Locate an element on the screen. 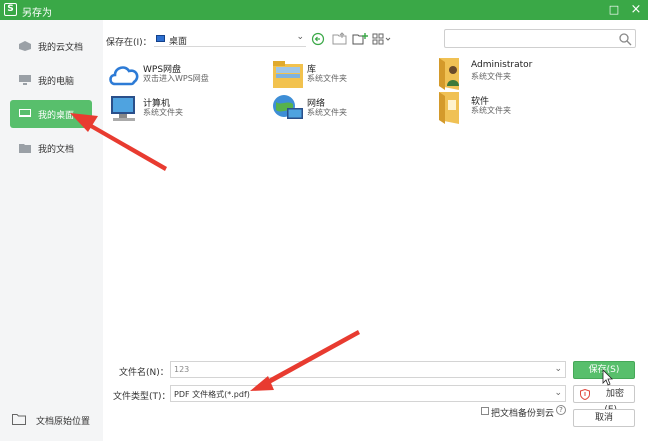 Image resolution: width=648 pixels, height=441 pixels. search-box is located at coordinates (540, 38).